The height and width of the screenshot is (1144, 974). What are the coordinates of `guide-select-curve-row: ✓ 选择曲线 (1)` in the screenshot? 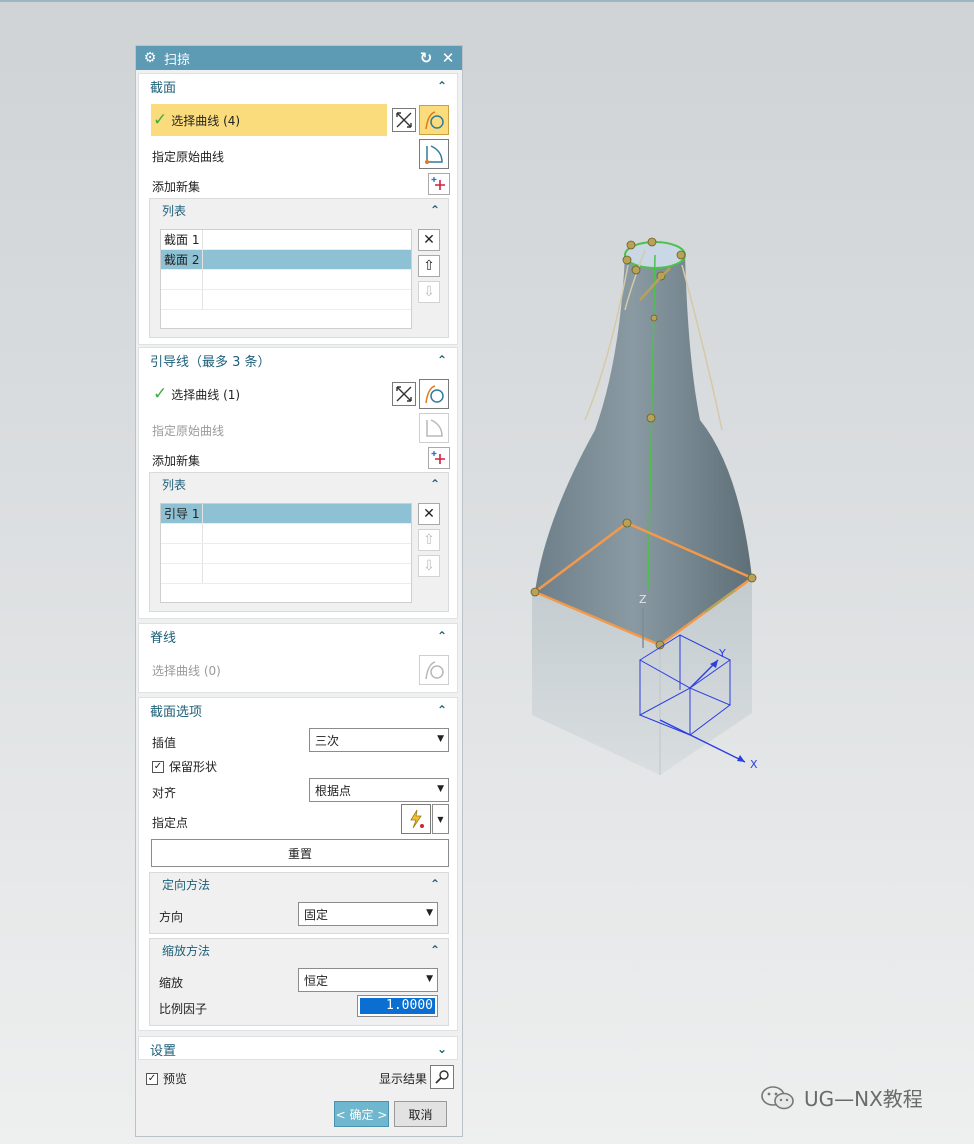 It's located at (269, 394).